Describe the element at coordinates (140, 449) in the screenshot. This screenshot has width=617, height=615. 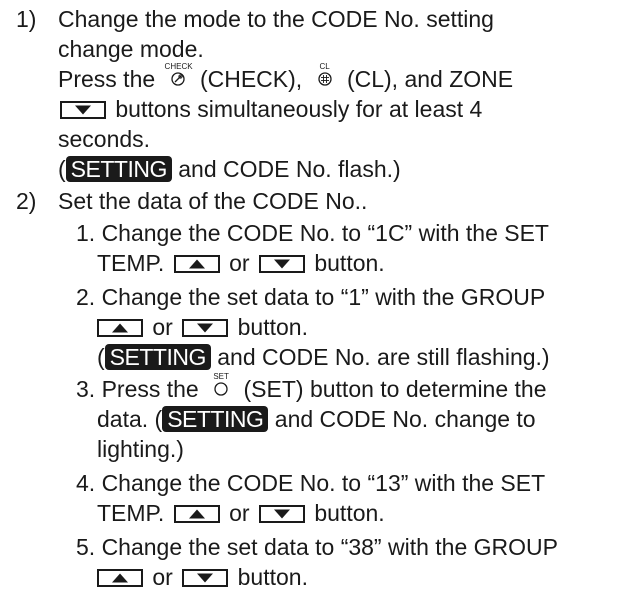
I see `substep-text: lighting.)` at that location.